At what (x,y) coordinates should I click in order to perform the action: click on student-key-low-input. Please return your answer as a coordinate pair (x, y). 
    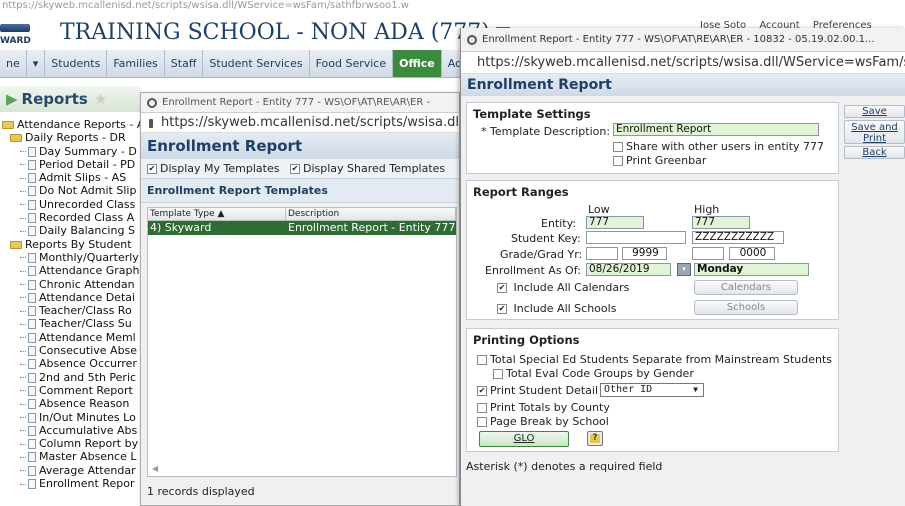
    Looking at the image, I should click on (636, 237).